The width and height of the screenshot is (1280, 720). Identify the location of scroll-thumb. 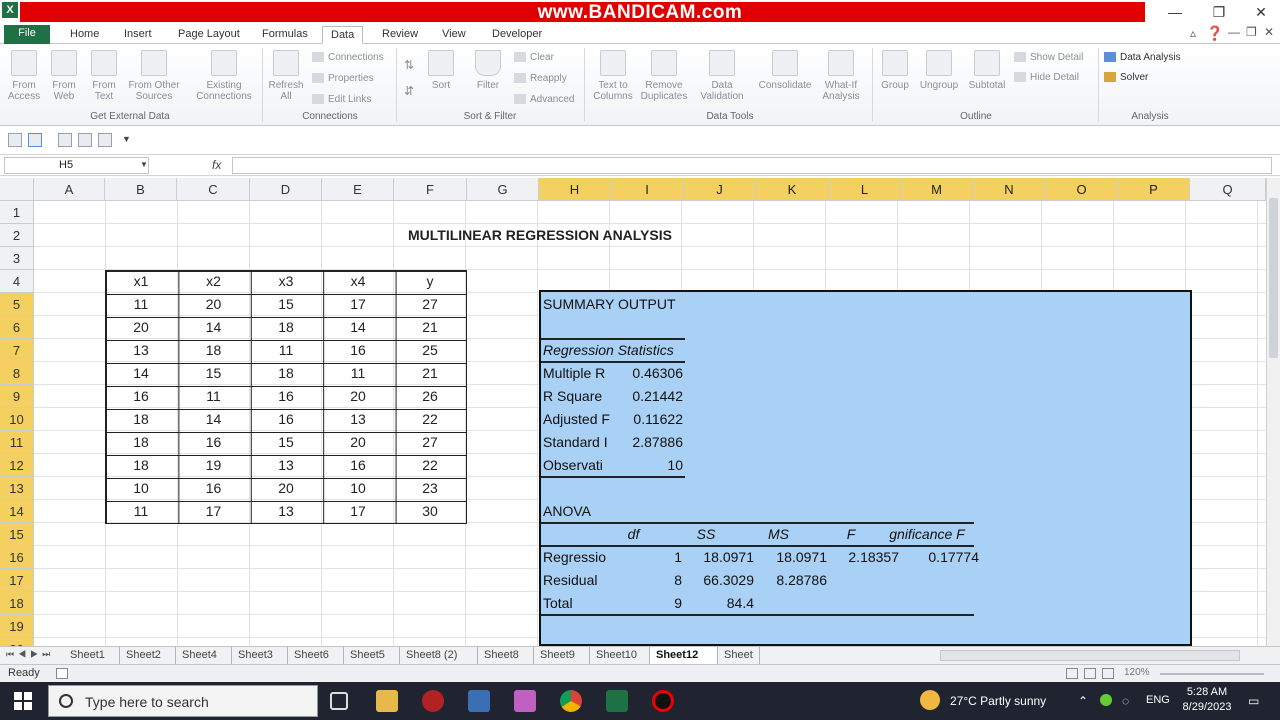
(1273, 278).